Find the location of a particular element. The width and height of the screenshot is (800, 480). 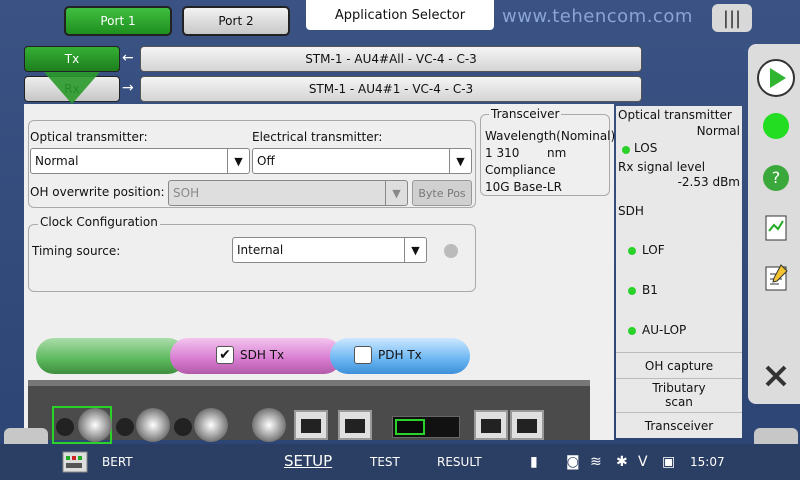

arrow-right-icon: → is located at coordinates (128, 88).